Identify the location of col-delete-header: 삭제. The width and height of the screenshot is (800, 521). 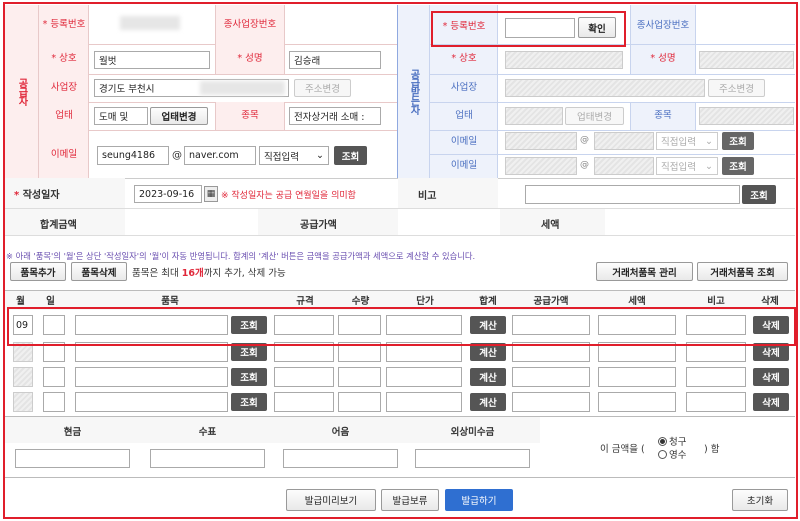
(770, 301).